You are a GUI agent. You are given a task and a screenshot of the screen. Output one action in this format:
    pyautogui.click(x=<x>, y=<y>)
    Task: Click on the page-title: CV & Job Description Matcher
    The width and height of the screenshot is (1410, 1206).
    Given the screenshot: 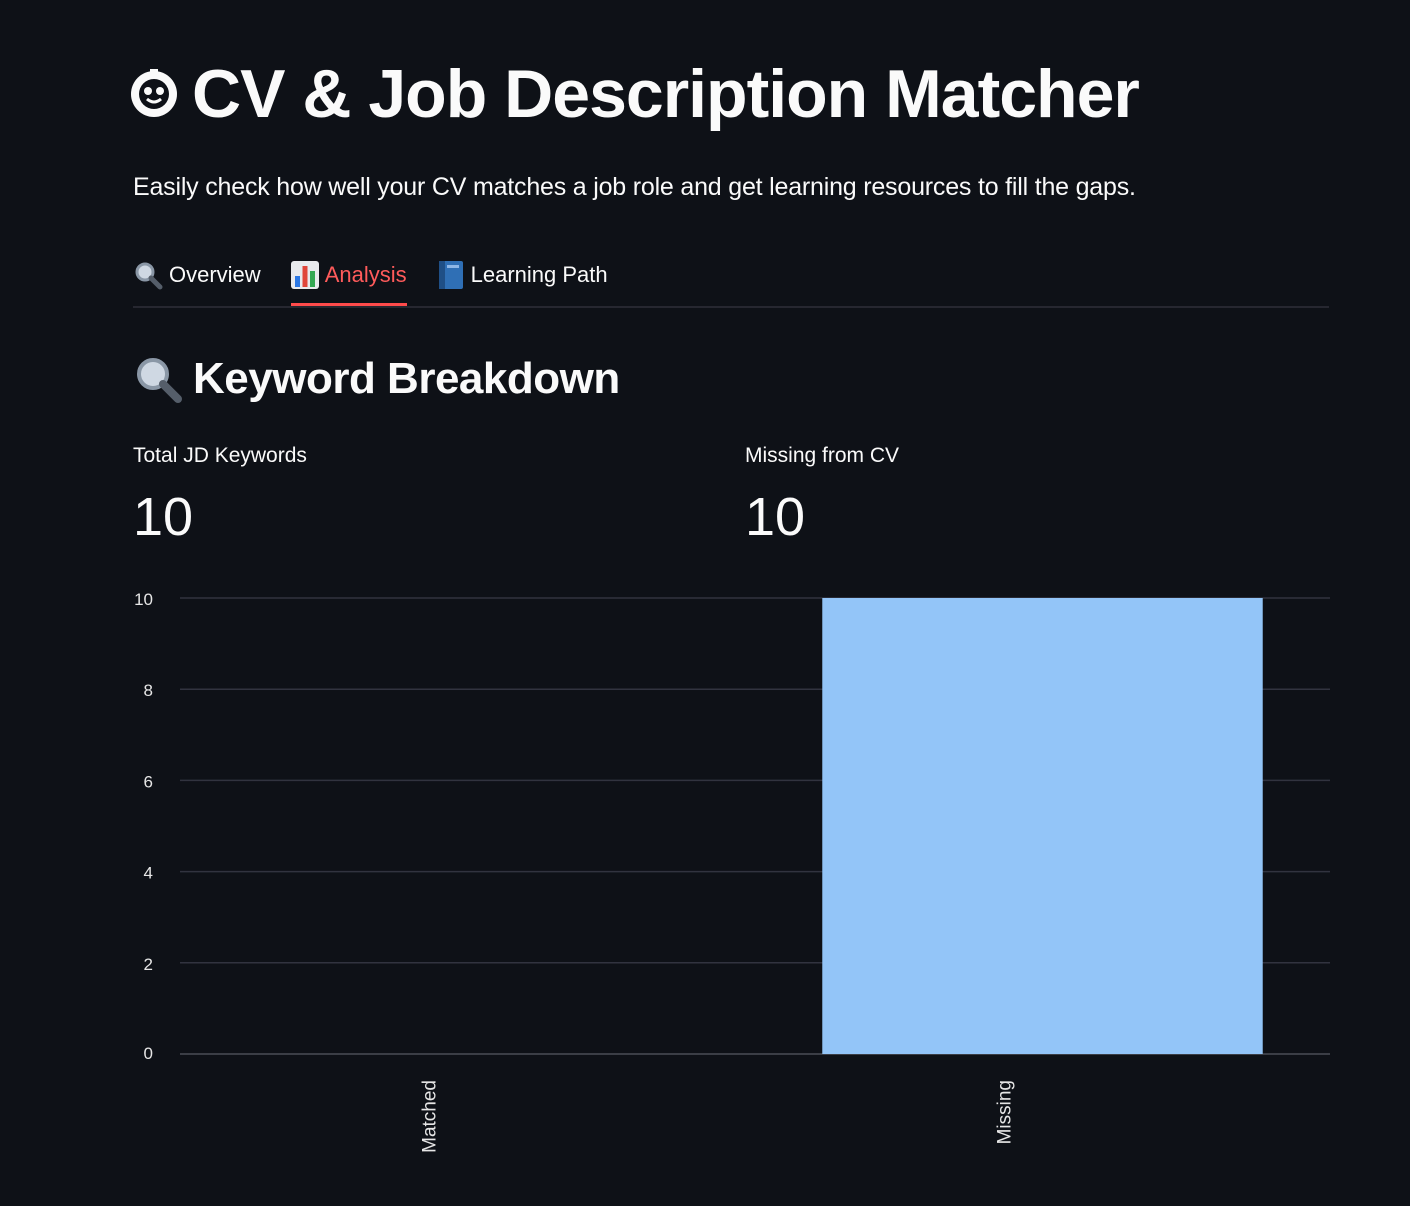 What is the action you would take?
    pyautogui.click(x=634, y=94)
    